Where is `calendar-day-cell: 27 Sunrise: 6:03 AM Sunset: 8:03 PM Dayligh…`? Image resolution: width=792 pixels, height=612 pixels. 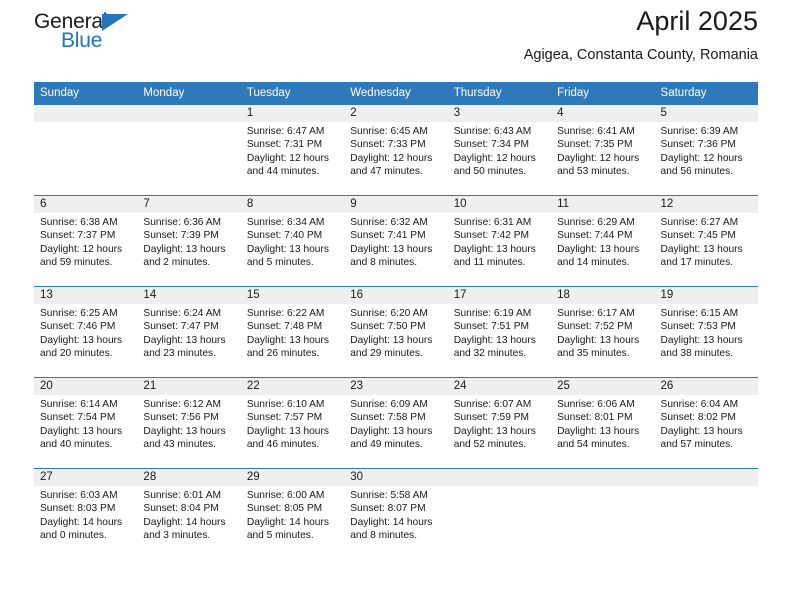
calendar-day-cell: 27 Sunrise: 6:03 AM Sunset: 8:03 PM Dayligh… is located at coordinates (86, 513).